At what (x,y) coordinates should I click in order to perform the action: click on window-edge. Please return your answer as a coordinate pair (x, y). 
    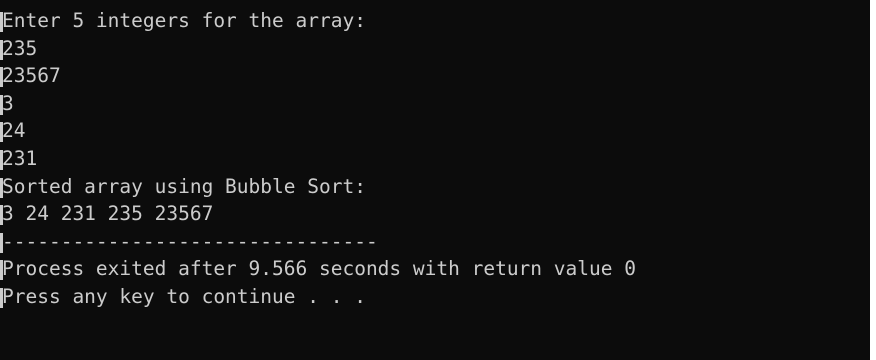
    Looking at the image, I should click on (873, 180).